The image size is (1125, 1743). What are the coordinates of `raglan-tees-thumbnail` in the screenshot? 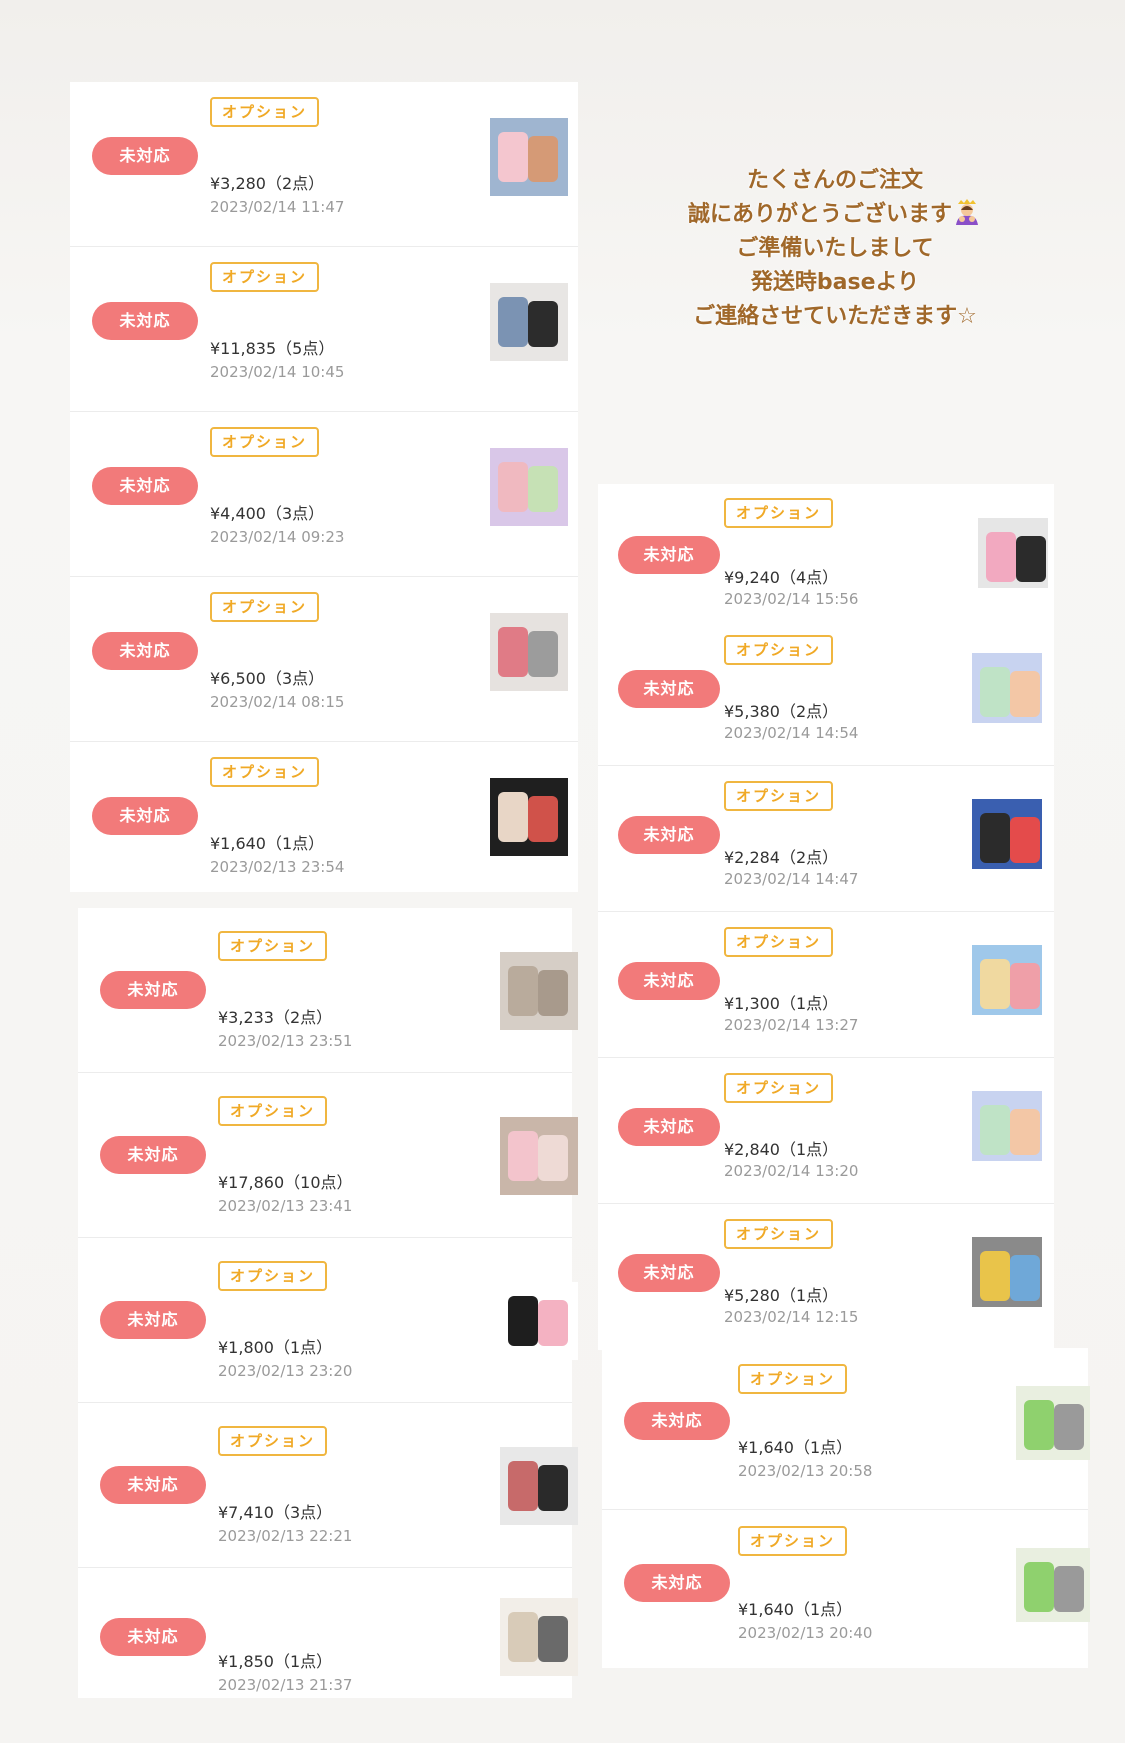 It's located at (1007, 834).